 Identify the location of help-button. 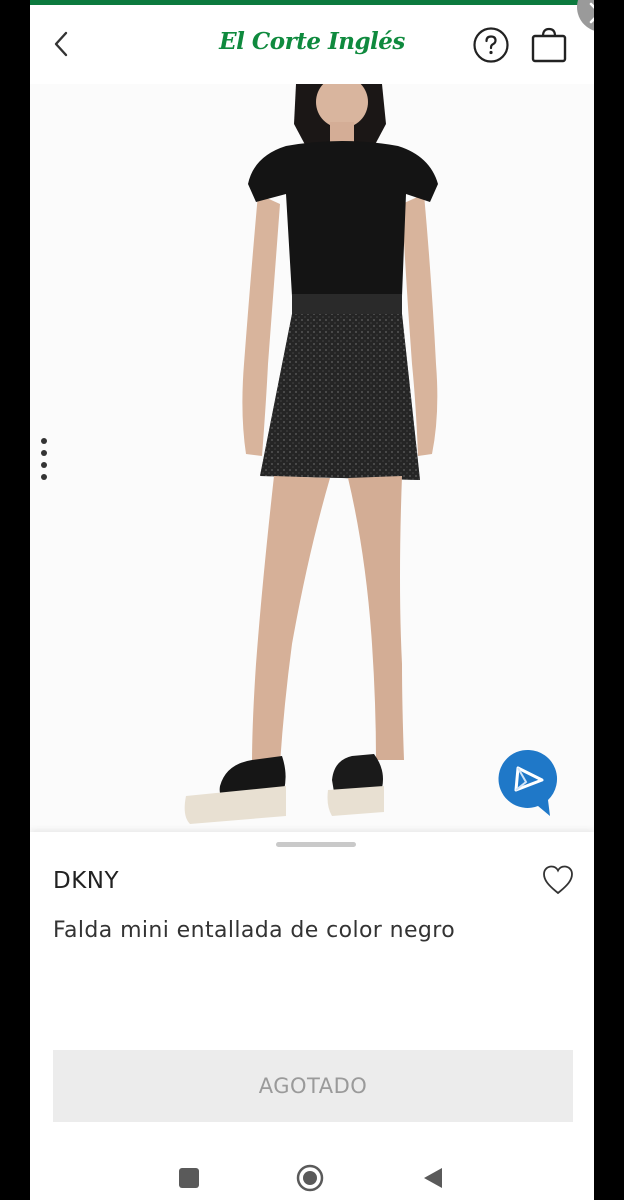
(491, 45).